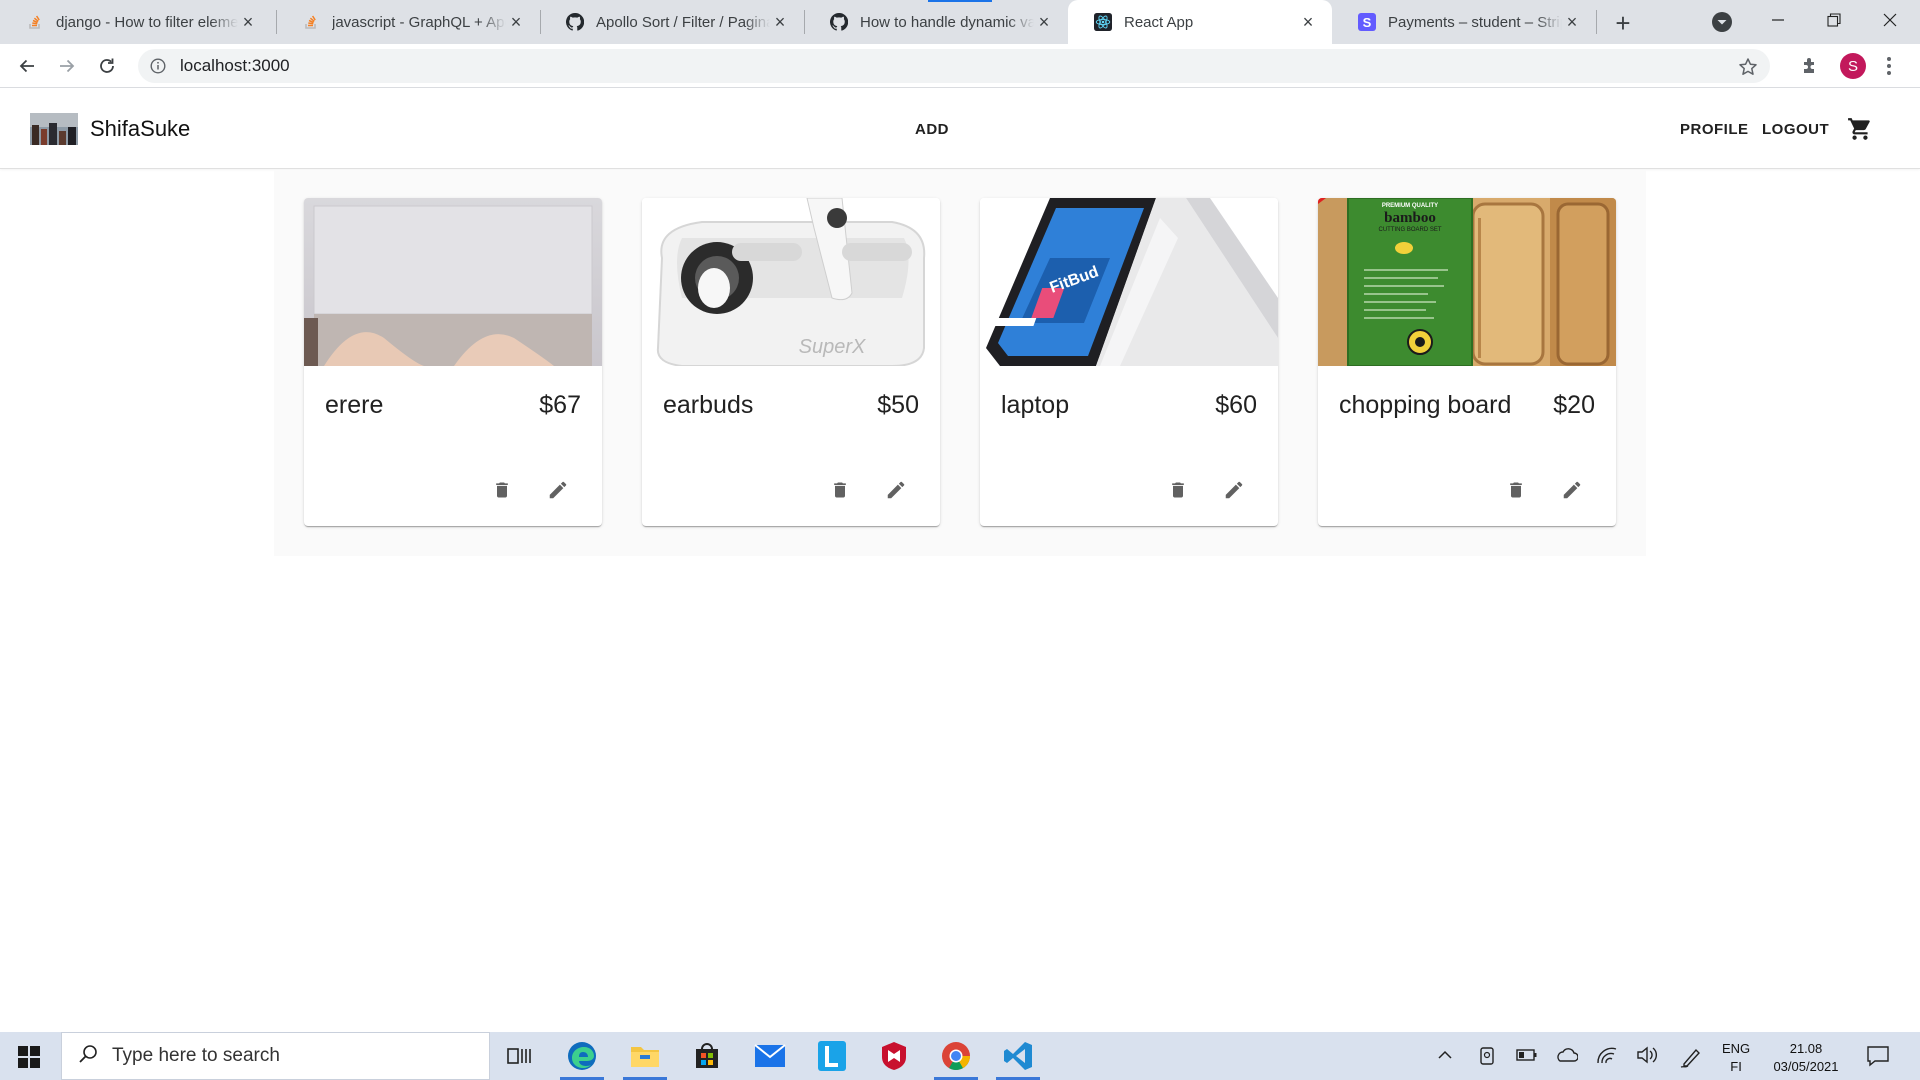 This screenshot has width=1920, height=1080. What do you see at coordinates (1806, 1058) in the screenshot?
I see `system-clock: 21.08 03/05/2021` at bounding box center [1806, 1058].